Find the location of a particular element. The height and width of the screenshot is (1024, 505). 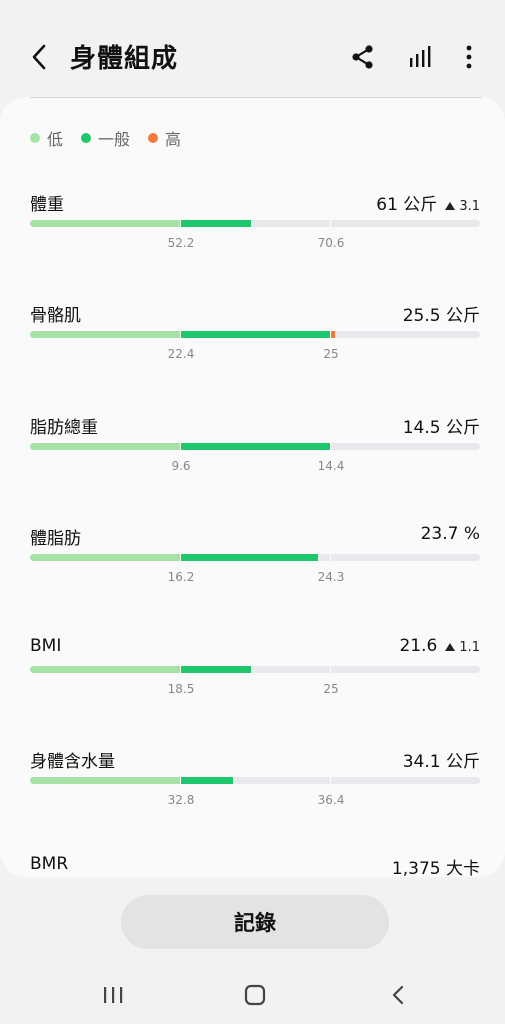

back-button is located at coordinates (41, 57).